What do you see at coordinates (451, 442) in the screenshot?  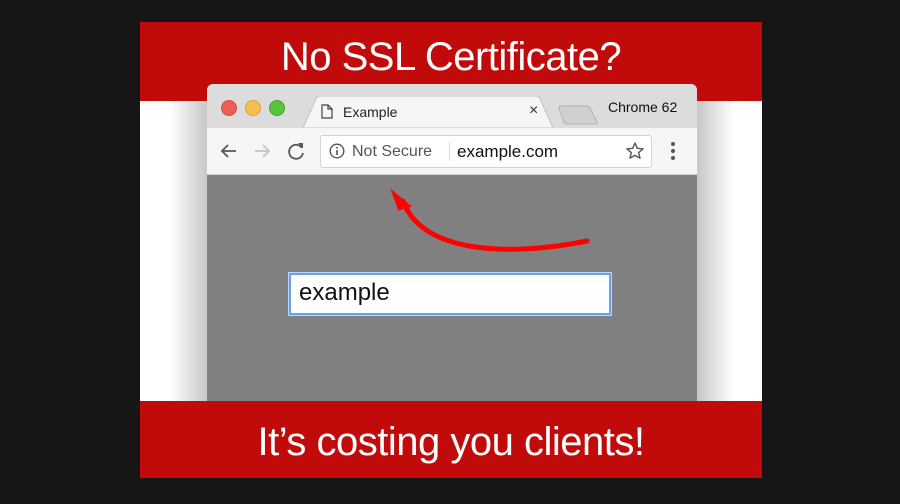 I see `headline-bottom: It’s costing you clients!` at bounding box center [451, 442].